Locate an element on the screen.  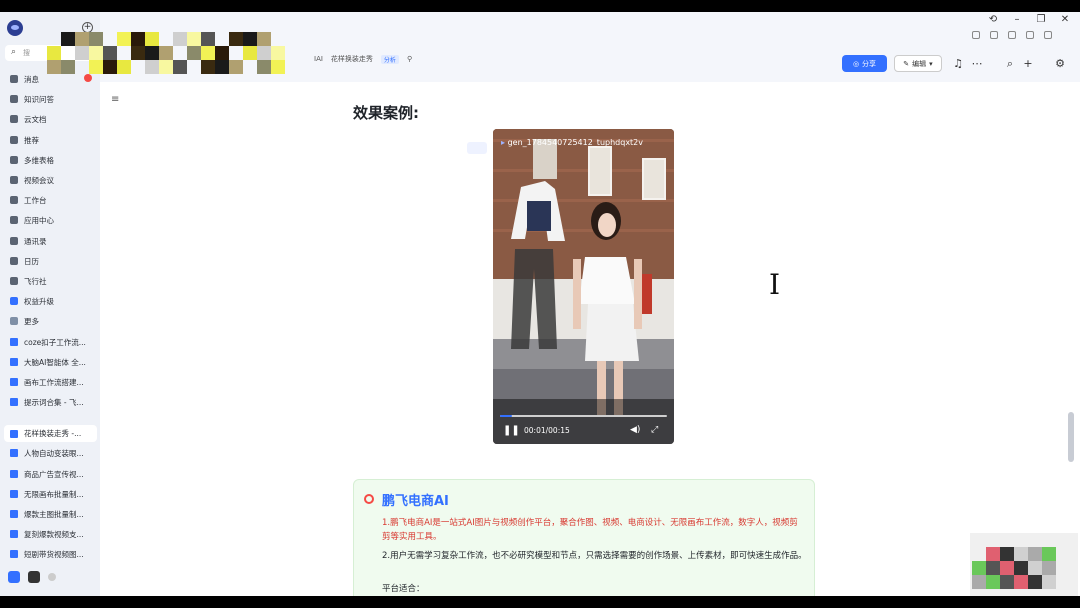
history-icon: ⟲ is located at coordinates (993, 19).